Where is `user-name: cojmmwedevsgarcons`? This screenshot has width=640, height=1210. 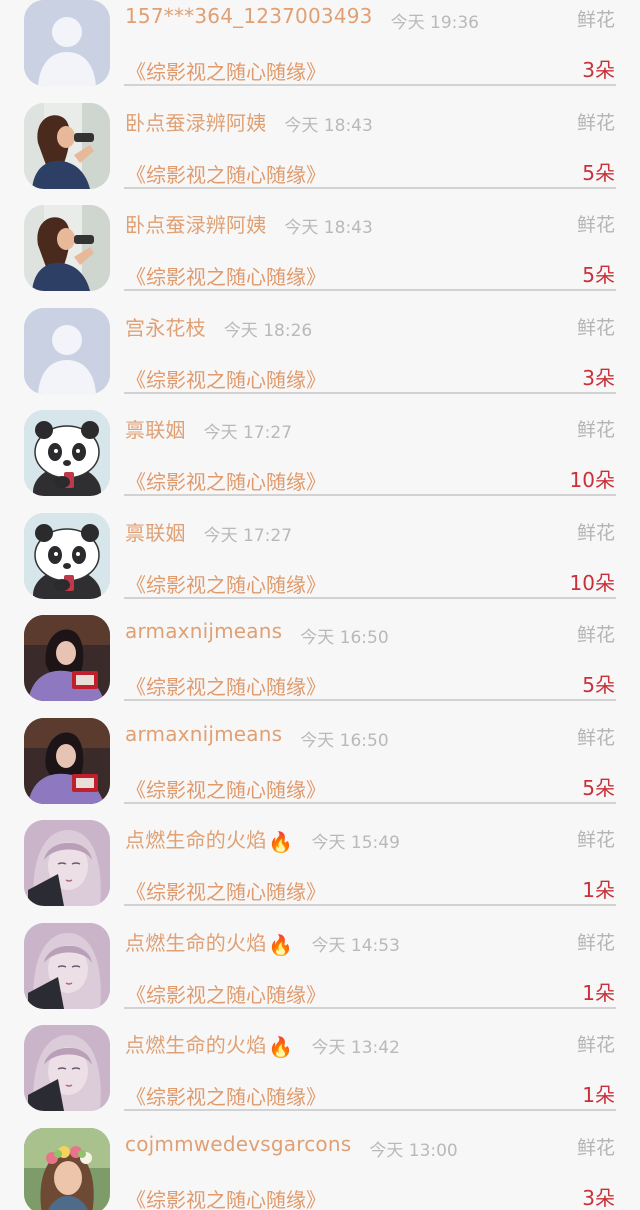
user-name: cojmmwedevsgarcons is located at coordinates (238, 1144).